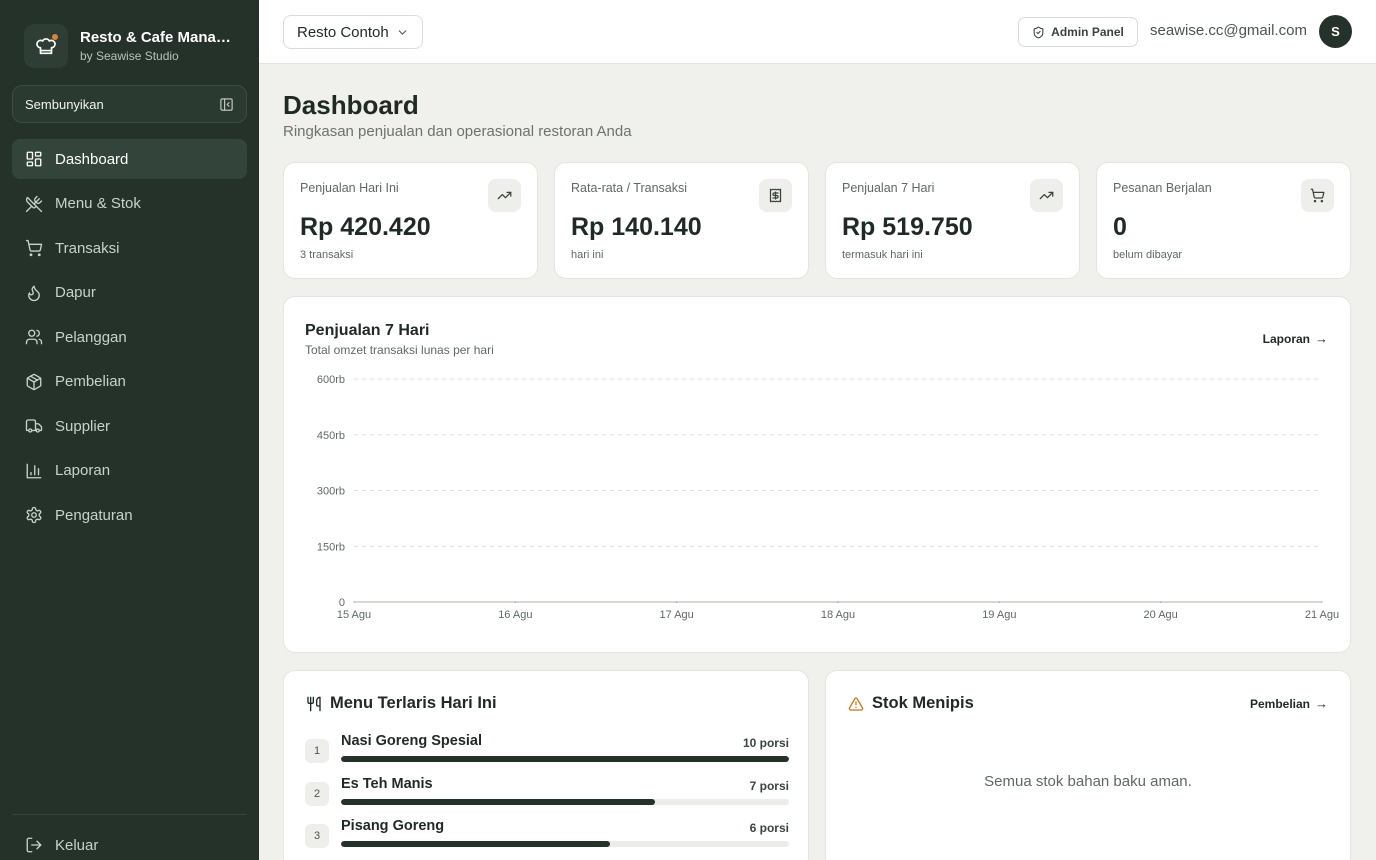  What do you see at coordinates (34, 470) in the screenshot?
I see `bar-chart-icon` at bounding box center [34, 470].